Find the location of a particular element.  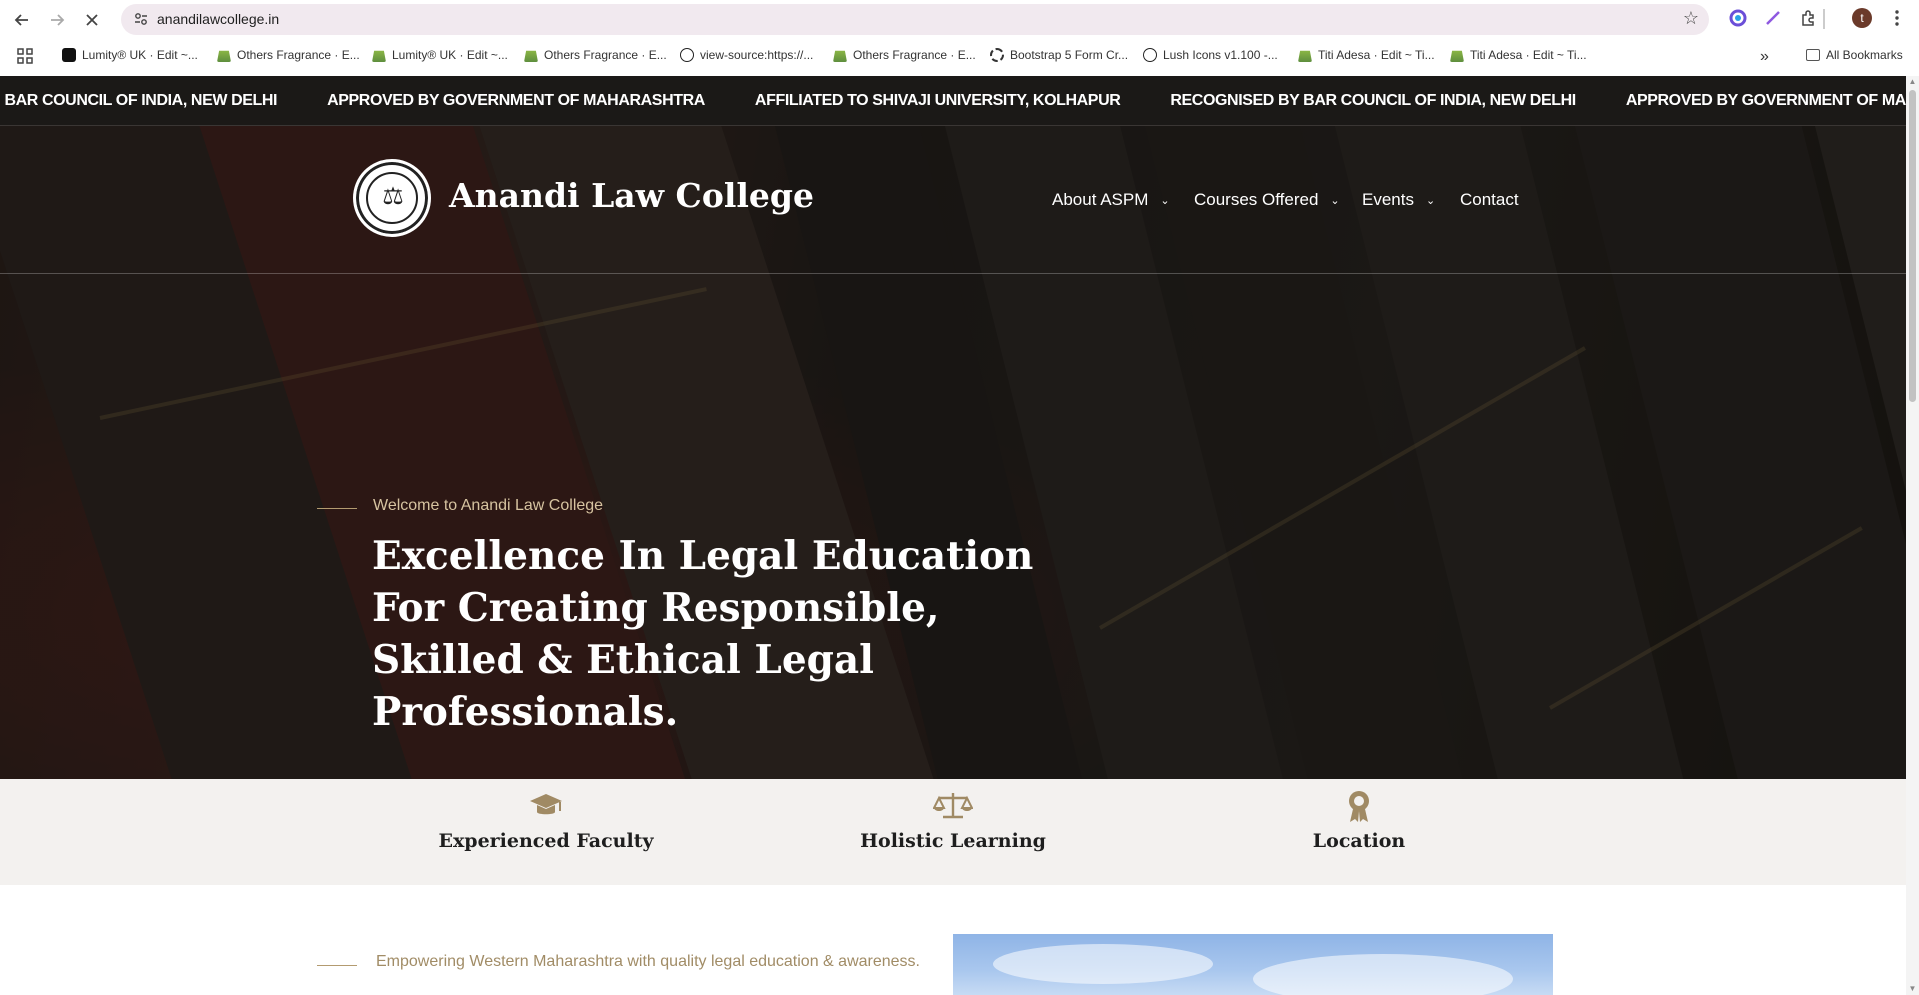

forward-icon is located at coordinates (57, 20).